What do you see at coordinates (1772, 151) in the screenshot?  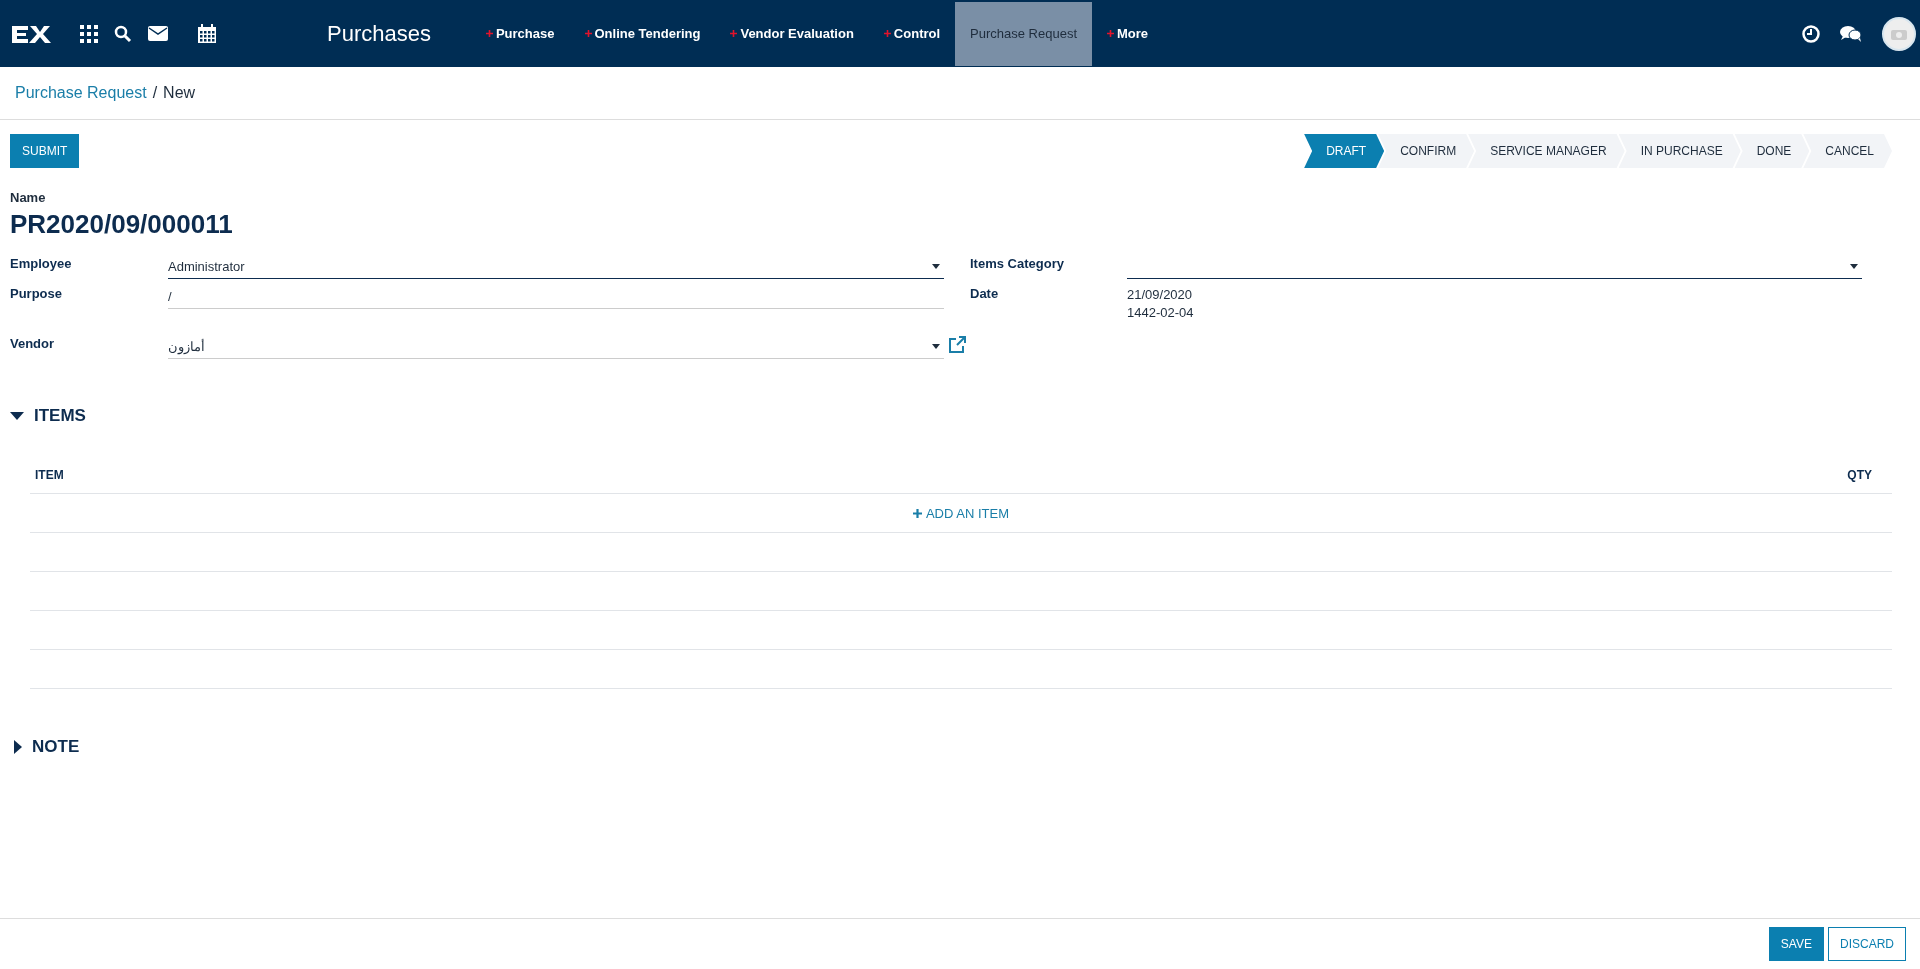 I see `status-stage: DONE` at bounding box center [1772, 151].